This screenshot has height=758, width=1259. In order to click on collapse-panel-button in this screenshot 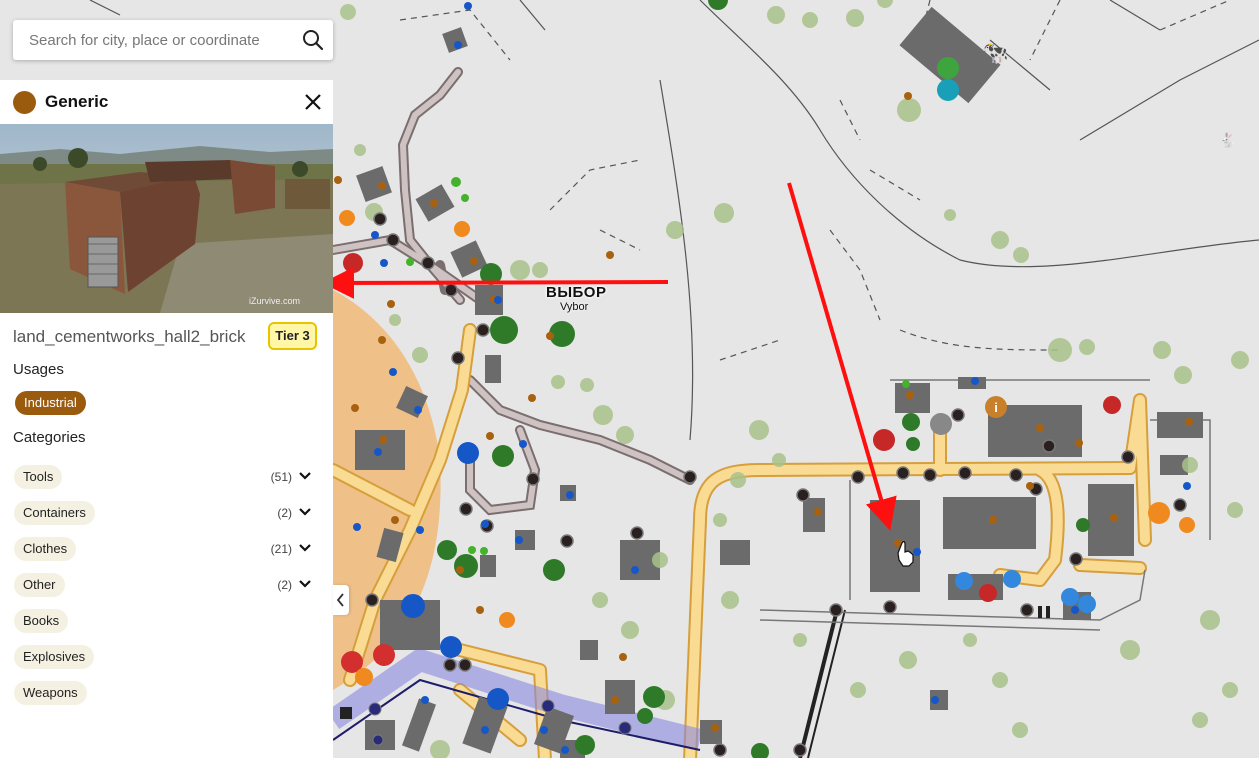, I will do `click(341, 600)`.